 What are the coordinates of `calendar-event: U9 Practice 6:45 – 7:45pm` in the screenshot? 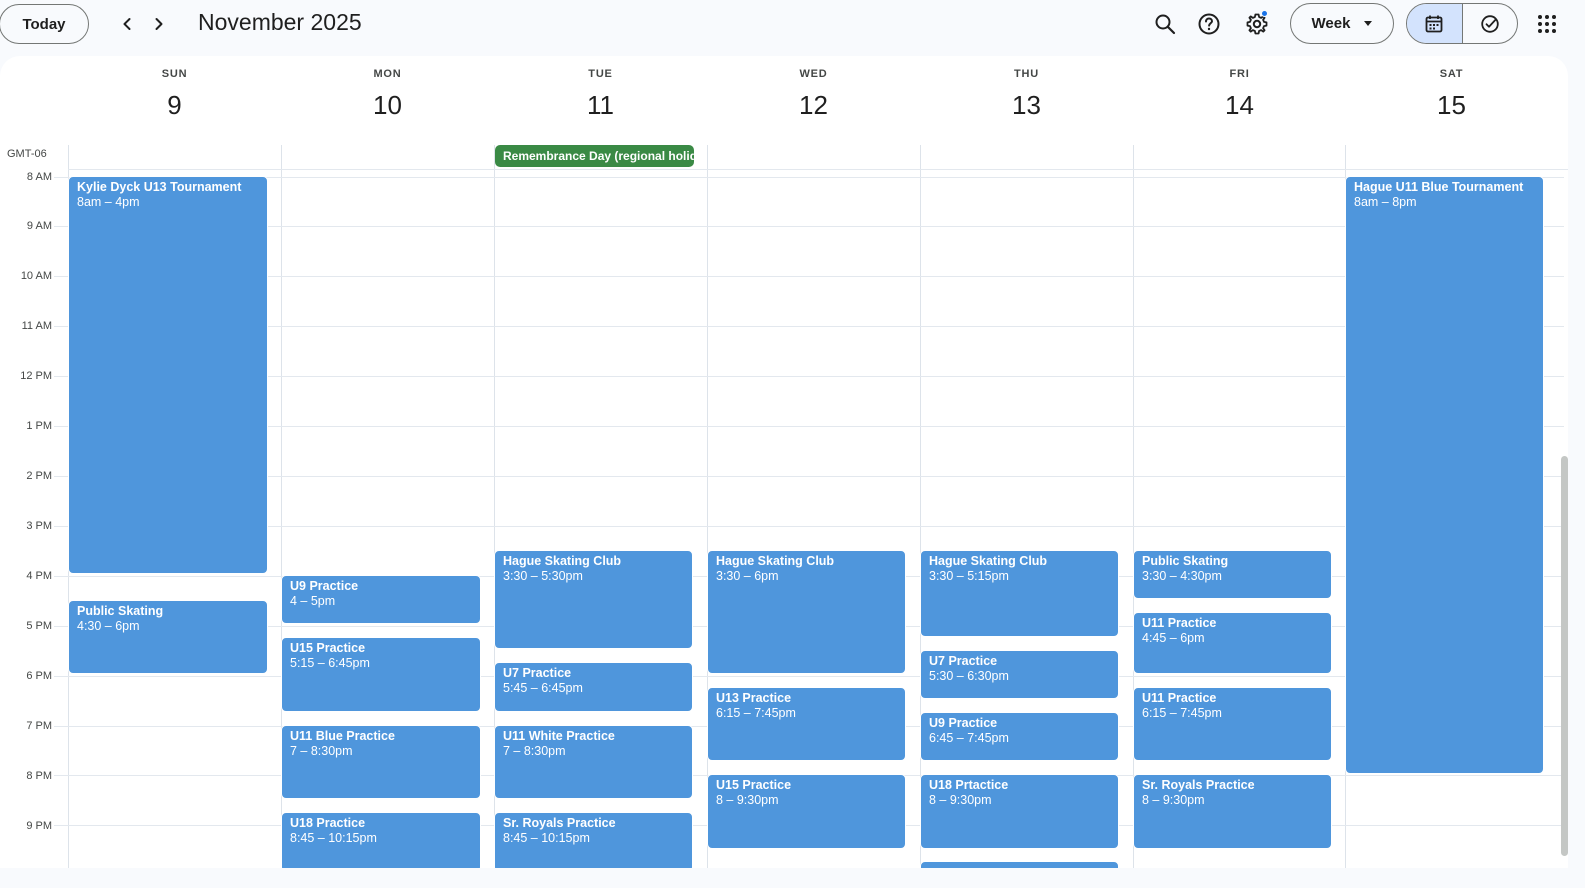 It's located at (1019, 736).